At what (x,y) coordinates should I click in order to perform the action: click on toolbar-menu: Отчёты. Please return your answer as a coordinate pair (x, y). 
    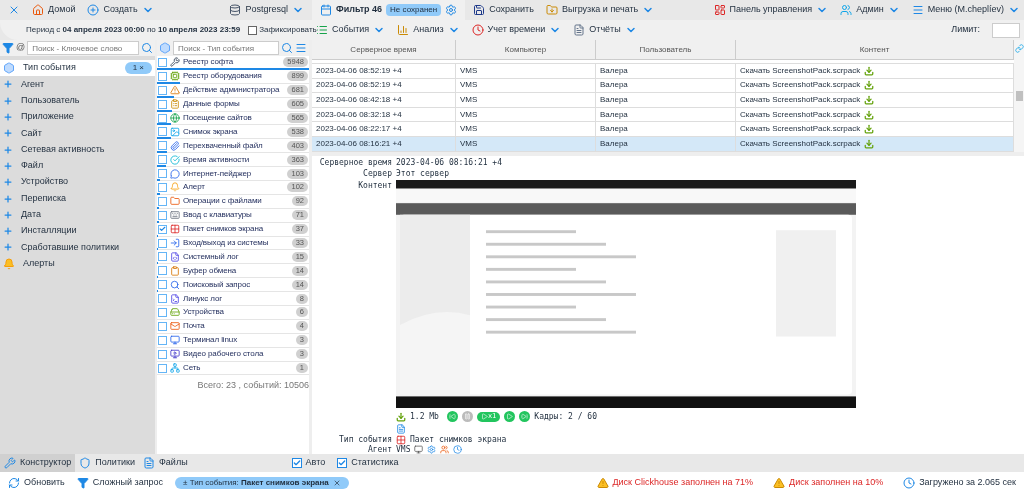
    Looking at the image, I should click on (605, 30).